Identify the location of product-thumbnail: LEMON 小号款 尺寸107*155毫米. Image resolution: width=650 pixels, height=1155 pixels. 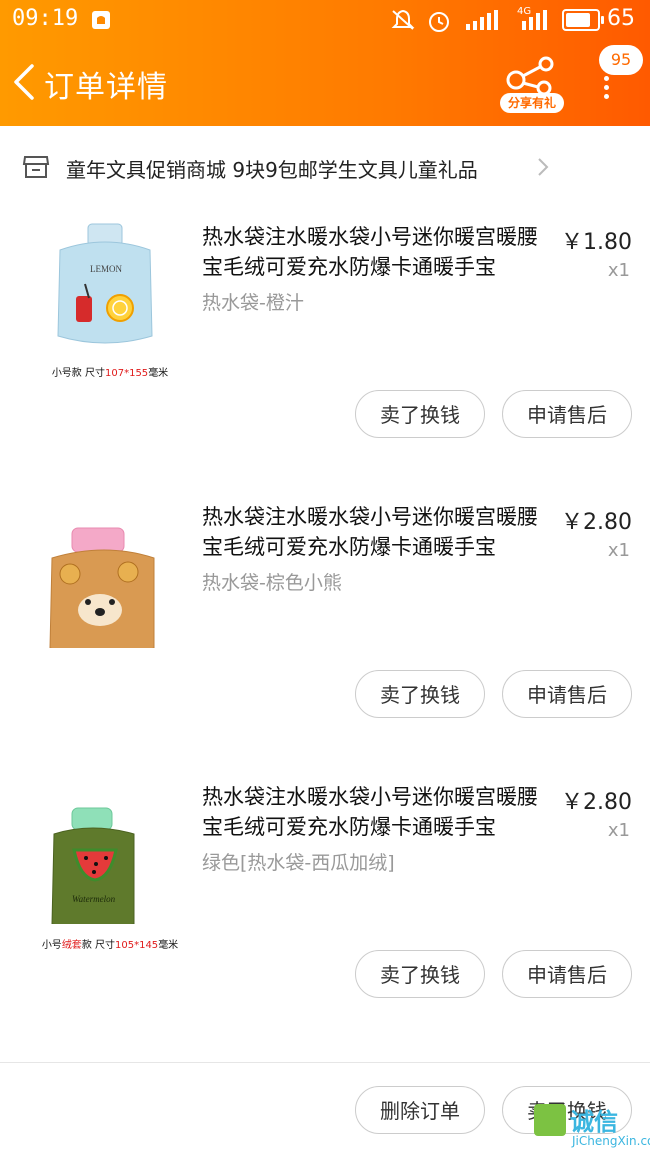
(105, 298).